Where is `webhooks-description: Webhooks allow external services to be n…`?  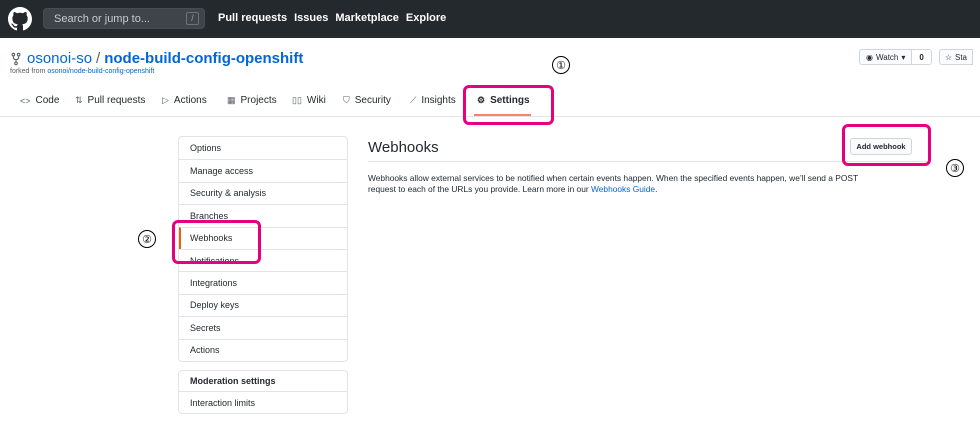 webhooks-description: Webhooks allow external services to be n… is located at coordinates (648, 184).